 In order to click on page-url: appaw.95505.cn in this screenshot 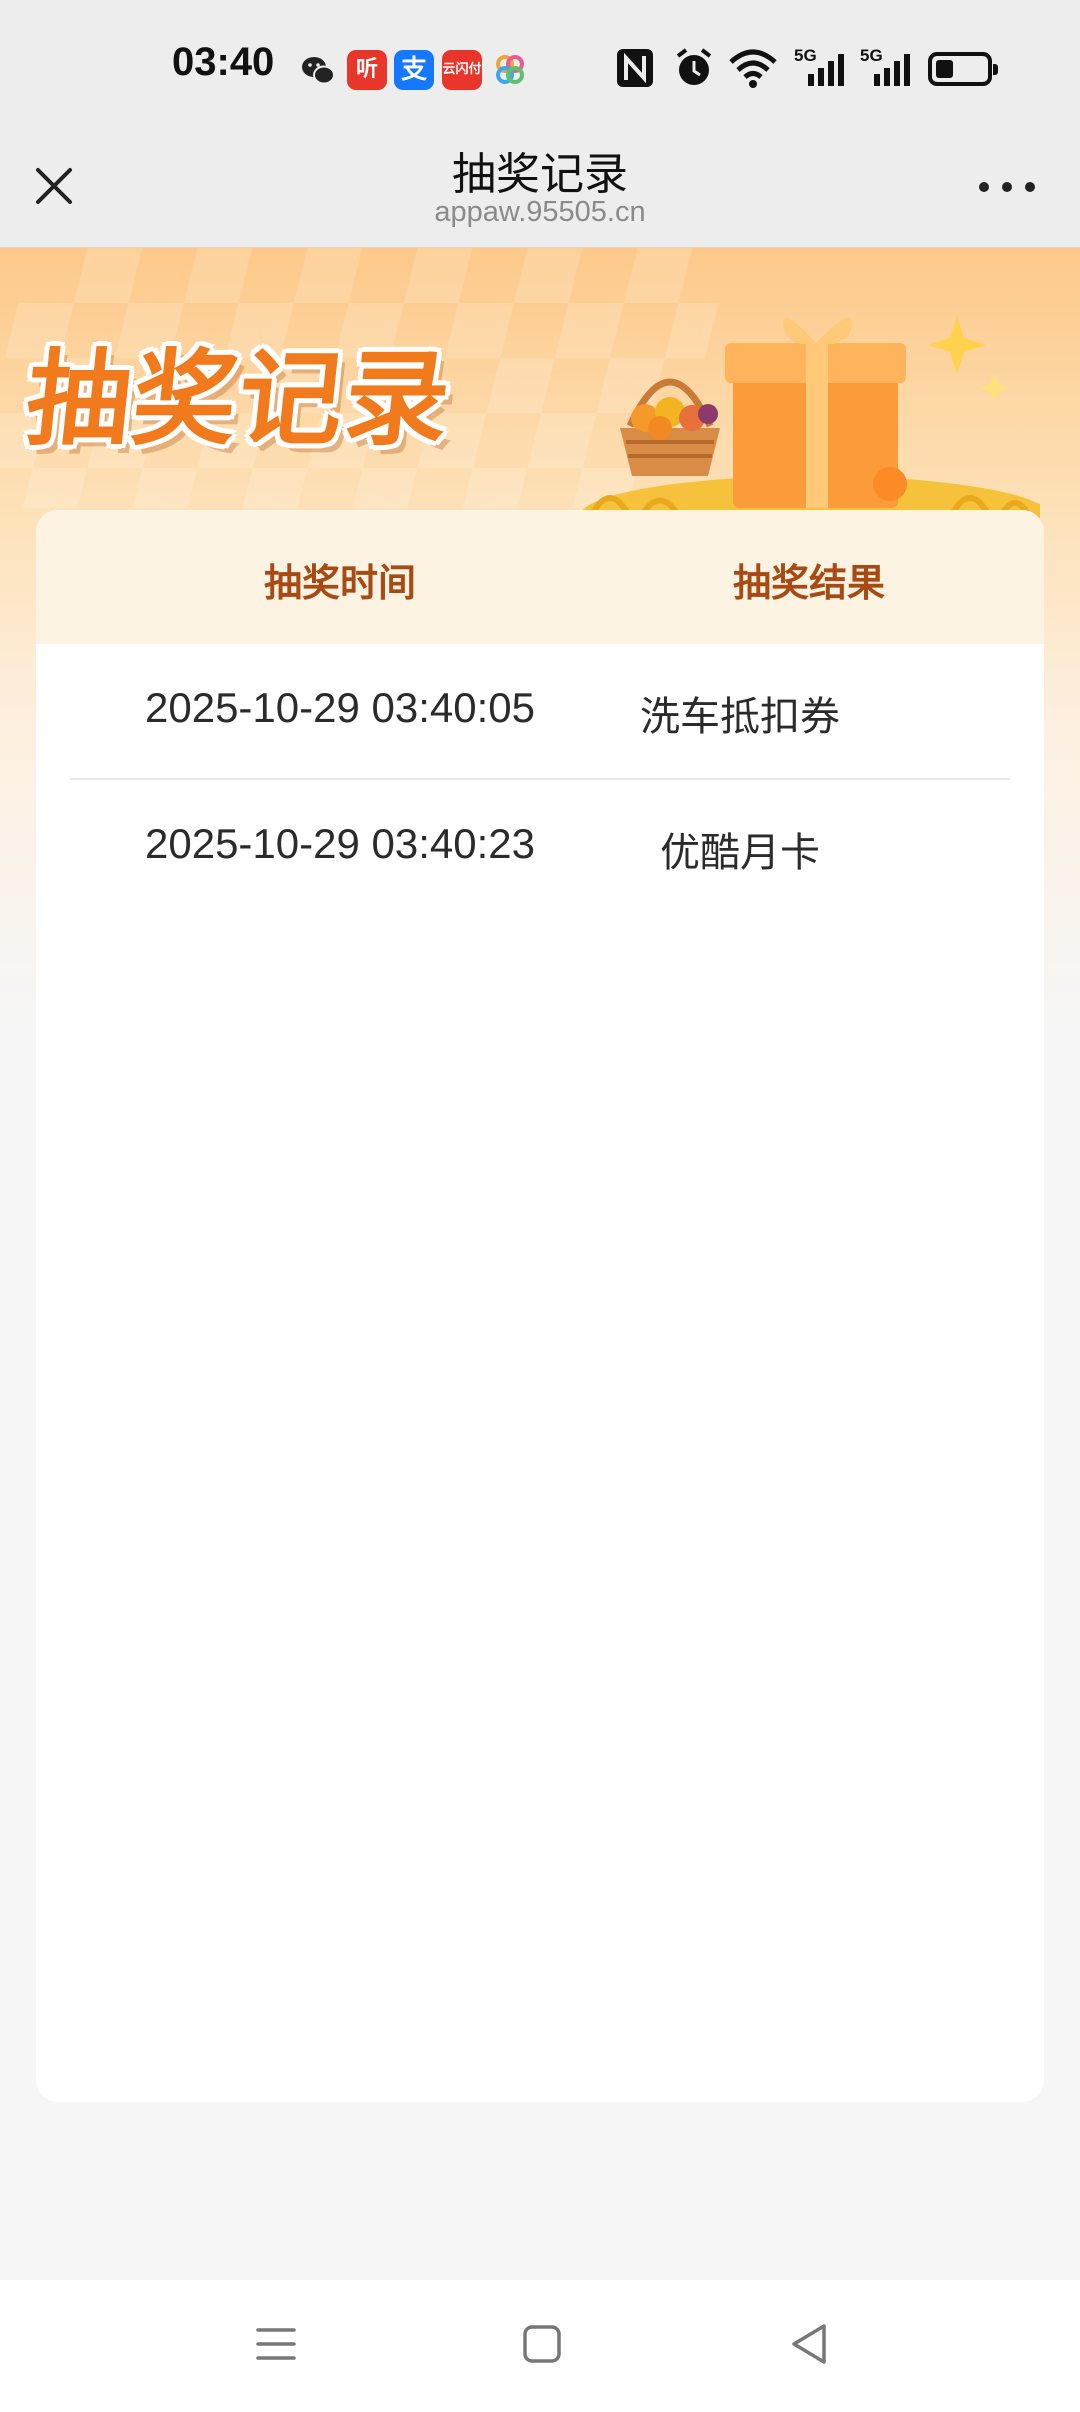, I will do `click(540, 212)`.